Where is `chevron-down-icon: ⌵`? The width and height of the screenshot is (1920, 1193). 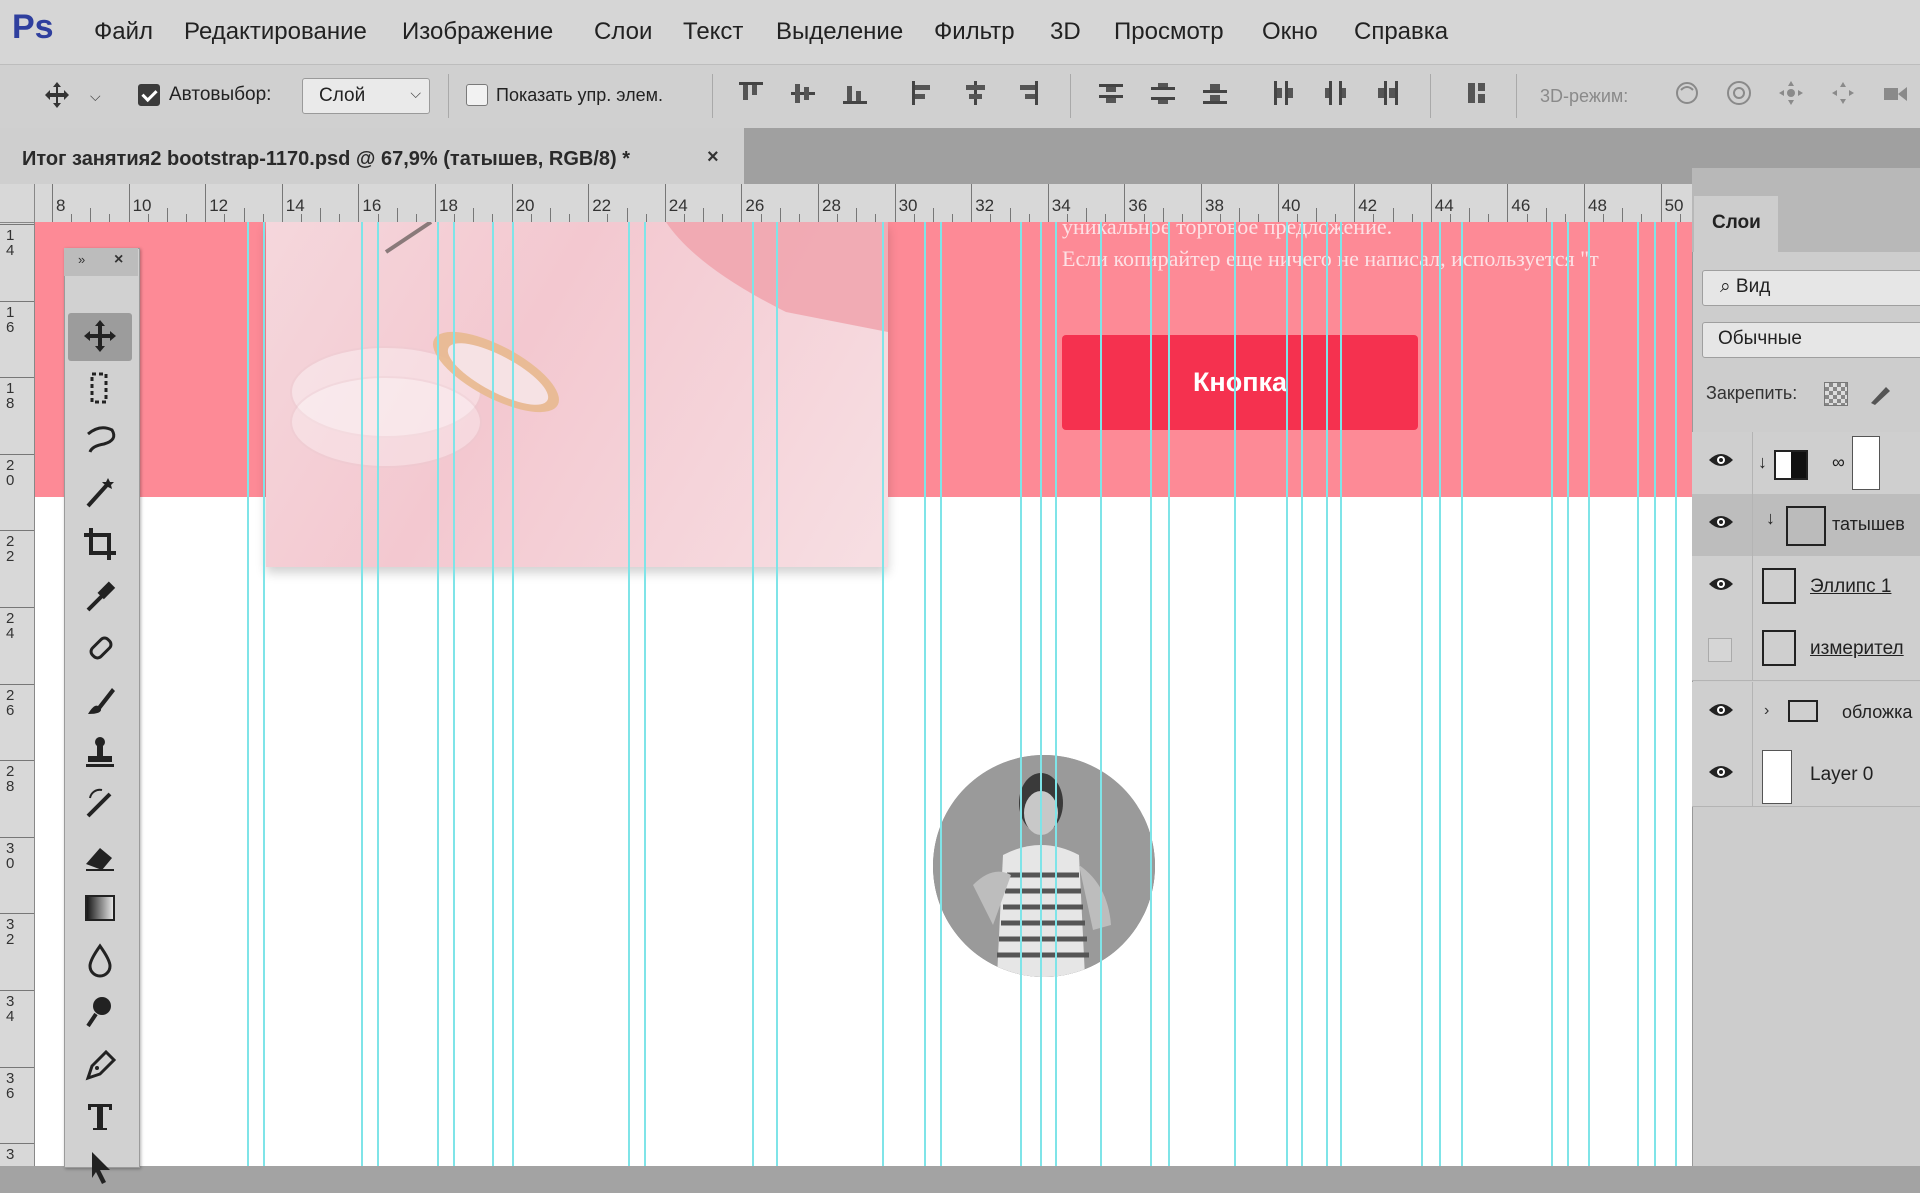 chevron-down-icon: ⌵ is located at coordinates (95, 96).